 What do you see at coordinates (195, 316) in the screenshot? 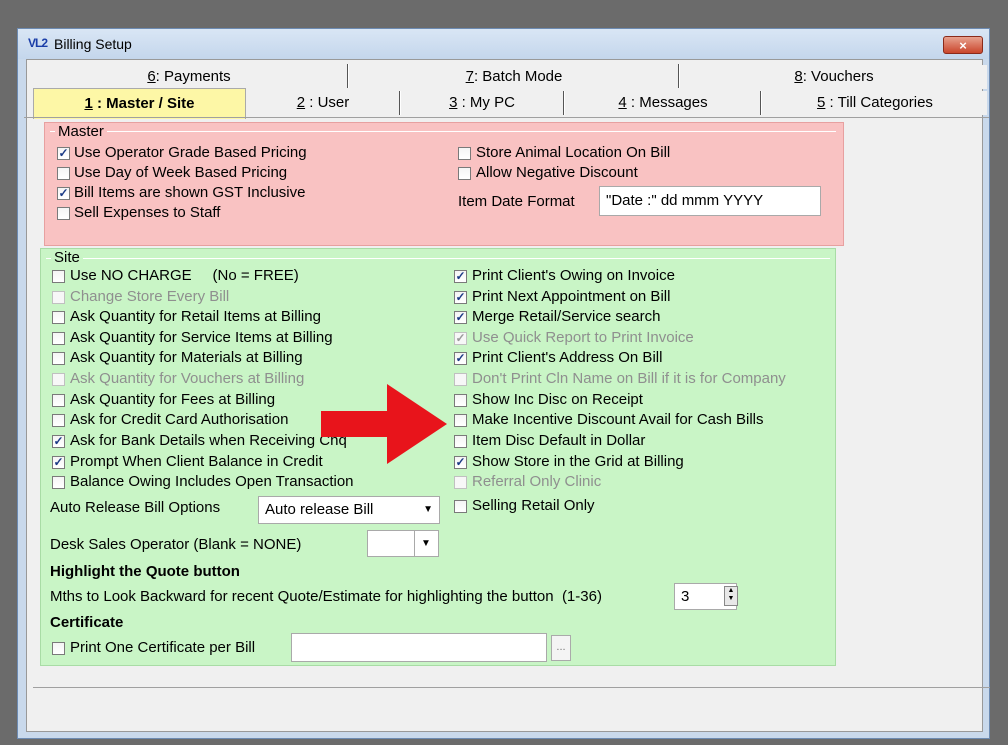
I see `label-ask-qty-retail: Ask Quantity for Retail Items at Billing` at bounding box center [195, 316].